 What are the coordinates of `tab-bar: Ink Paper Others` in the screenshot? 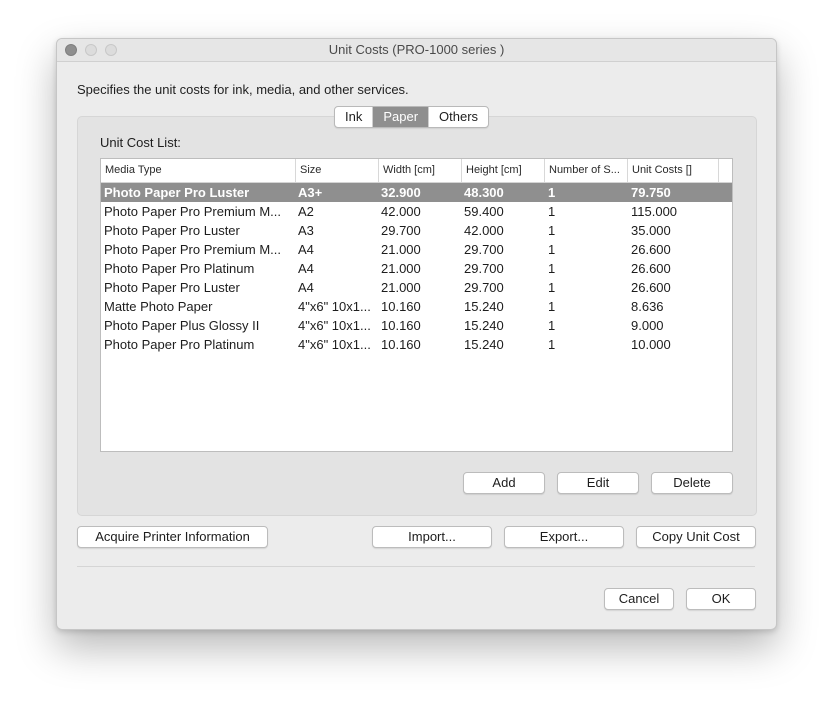 It's located at (412, 117).